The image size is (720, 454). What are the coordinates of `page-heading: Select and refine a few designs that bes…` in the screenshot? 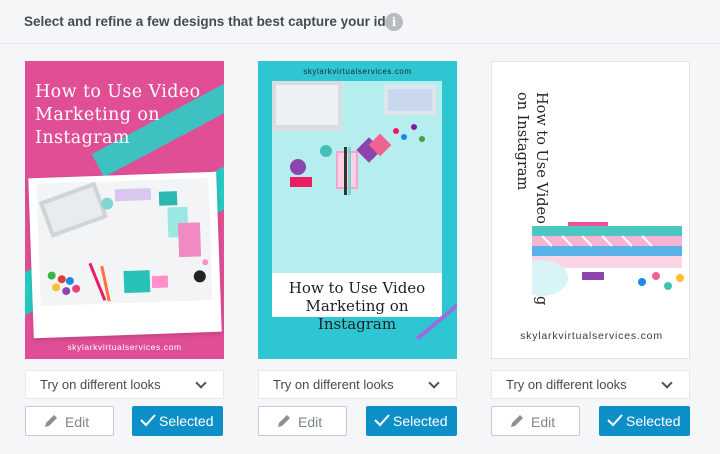 It's located at (212, 21).